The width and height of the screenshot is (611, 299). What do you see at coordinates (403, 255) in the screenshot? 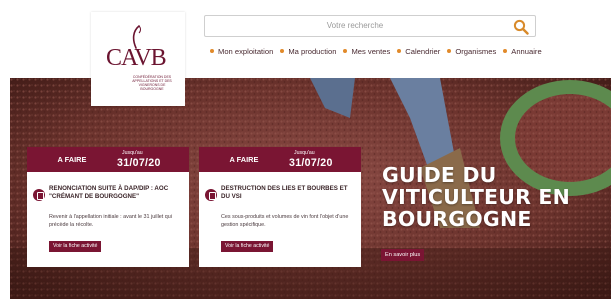
I see `learn-more-button: En savoir plus` at bounding box center [403, 255].